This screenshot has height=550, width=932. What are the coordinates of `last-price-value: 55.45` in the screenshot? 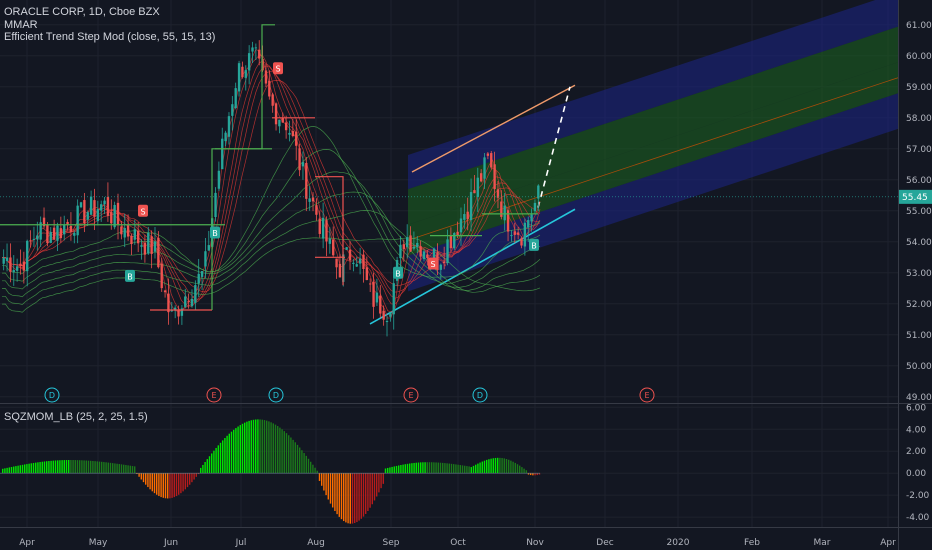 It's located at (915, 198).